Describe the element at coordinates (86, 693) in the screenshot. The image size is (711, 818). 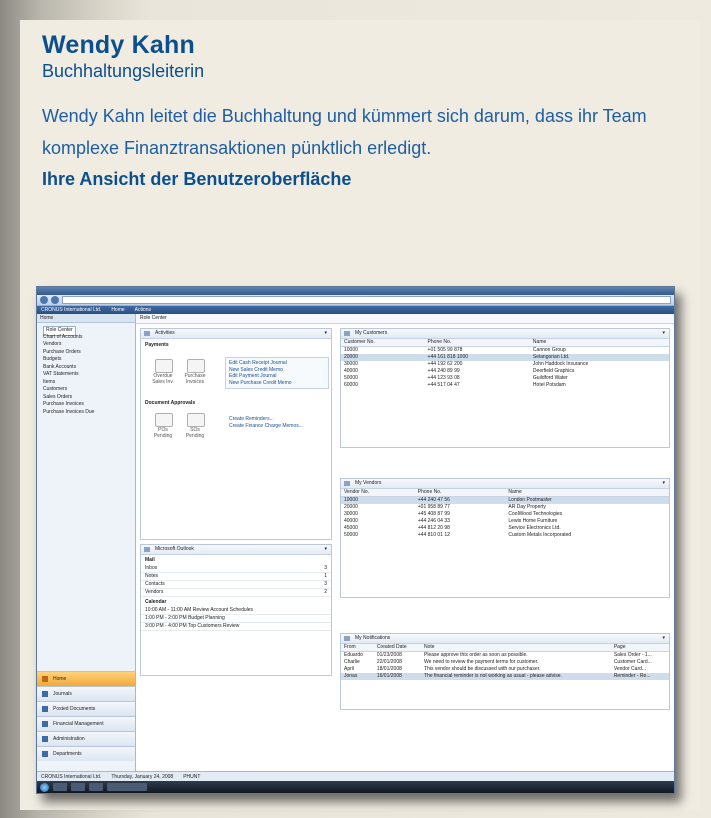
I see `workspace-journals-button: Journals` at that location.